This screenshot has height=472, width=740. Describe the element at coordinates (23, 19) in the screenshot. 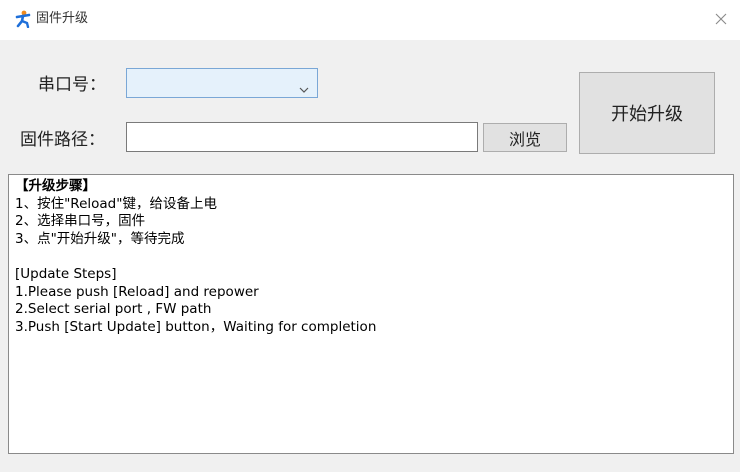

I see `app-logo-icon` at that location.